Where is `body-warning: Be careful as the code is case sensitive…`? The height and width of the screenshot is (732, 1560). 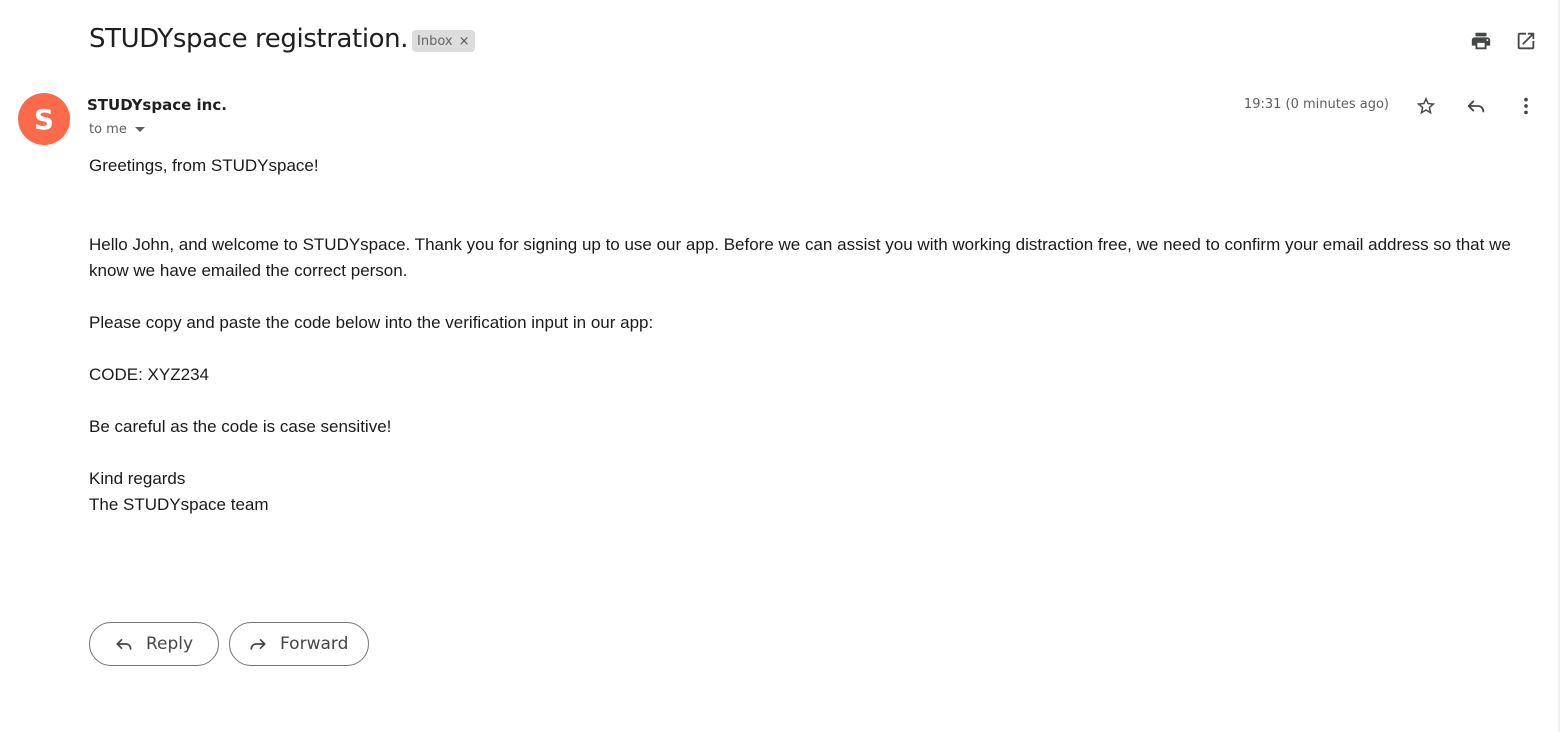
body-warning: Be careful as the code is case sensitive… is located at coordinates (240, 426).